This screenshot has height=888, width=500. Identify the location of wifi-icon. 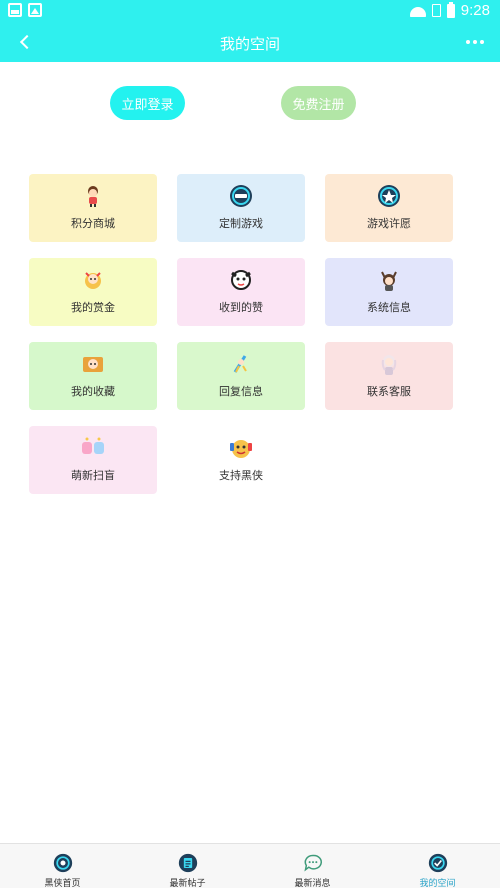
(418, 11).